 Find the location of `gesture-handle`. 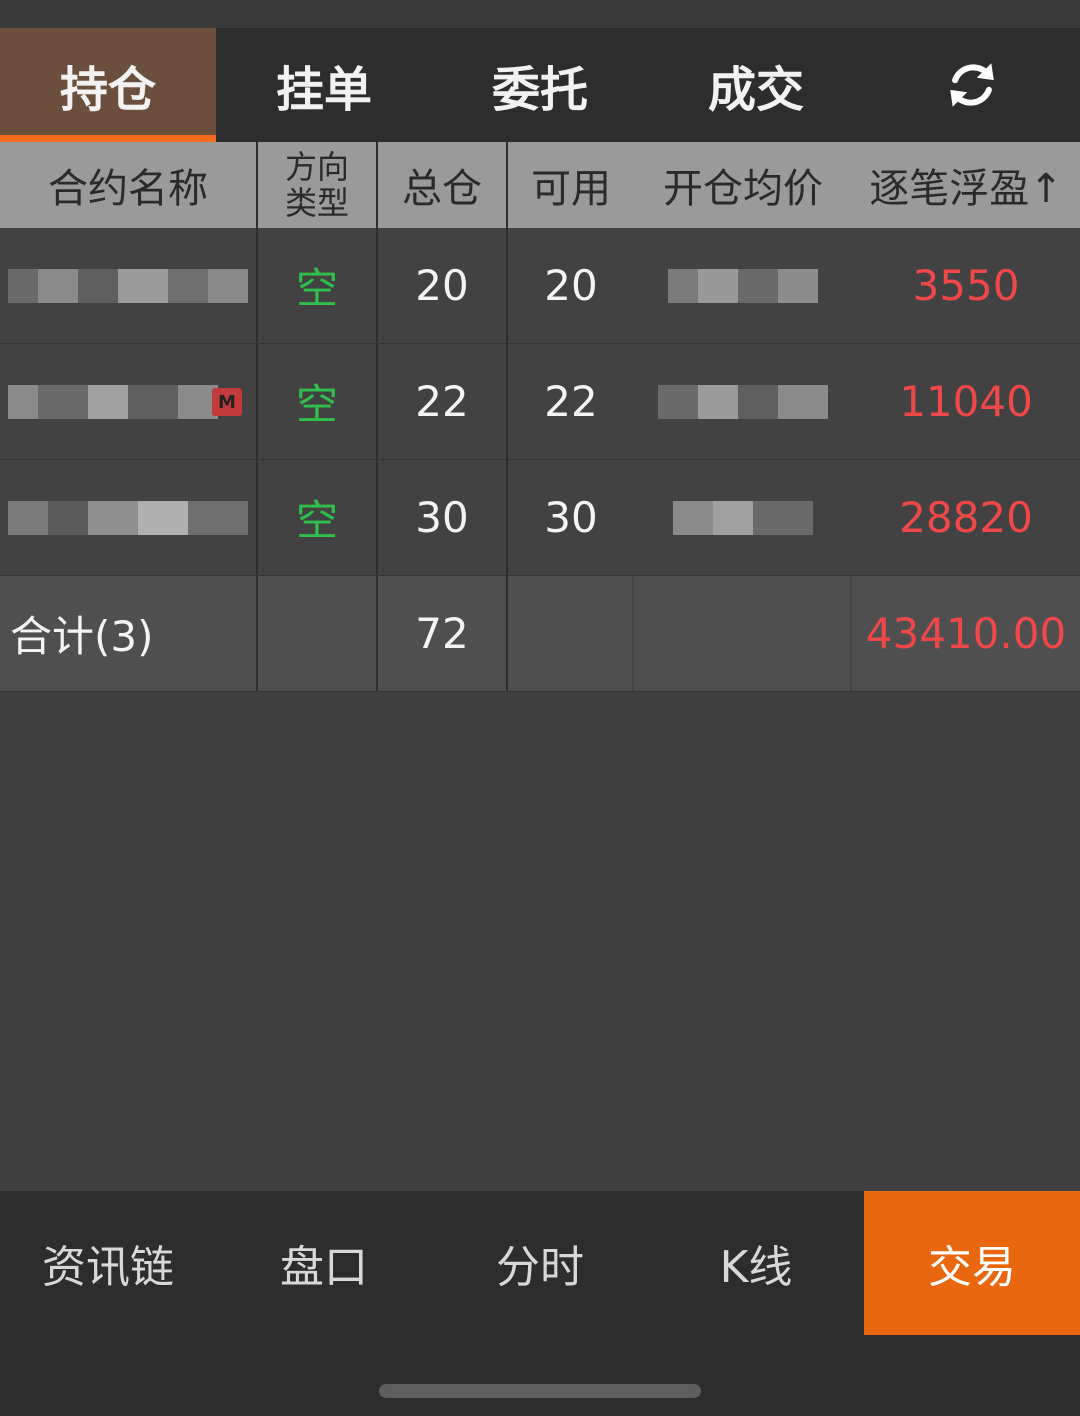

gesture-handle is located at coordinates (540, 1391).